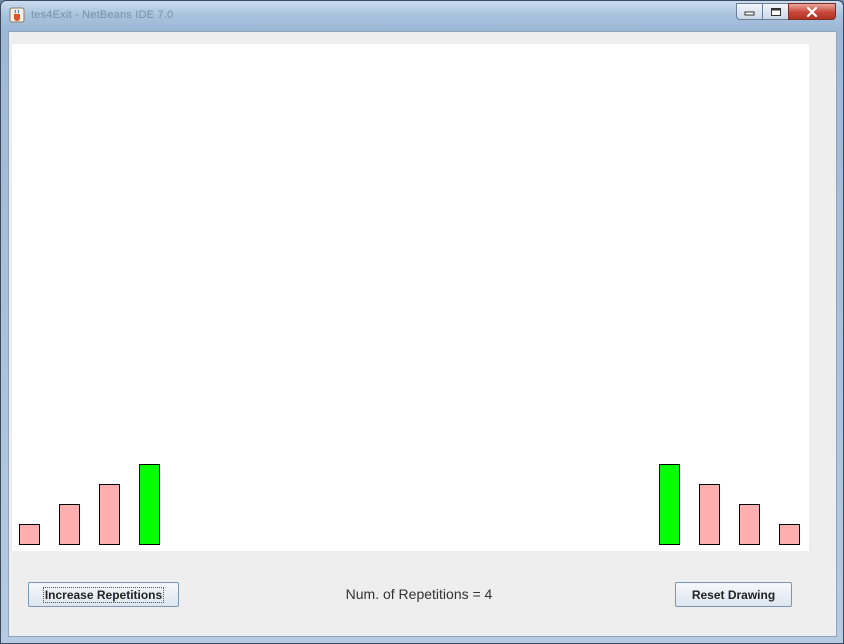 This screenshot has height=644, width=844. What do you see at coordinates (102, 15) in the screenshot?
I see `window-title: tes4Exit - NetBeans IDE 7.0` at bounding box center [102, 15].